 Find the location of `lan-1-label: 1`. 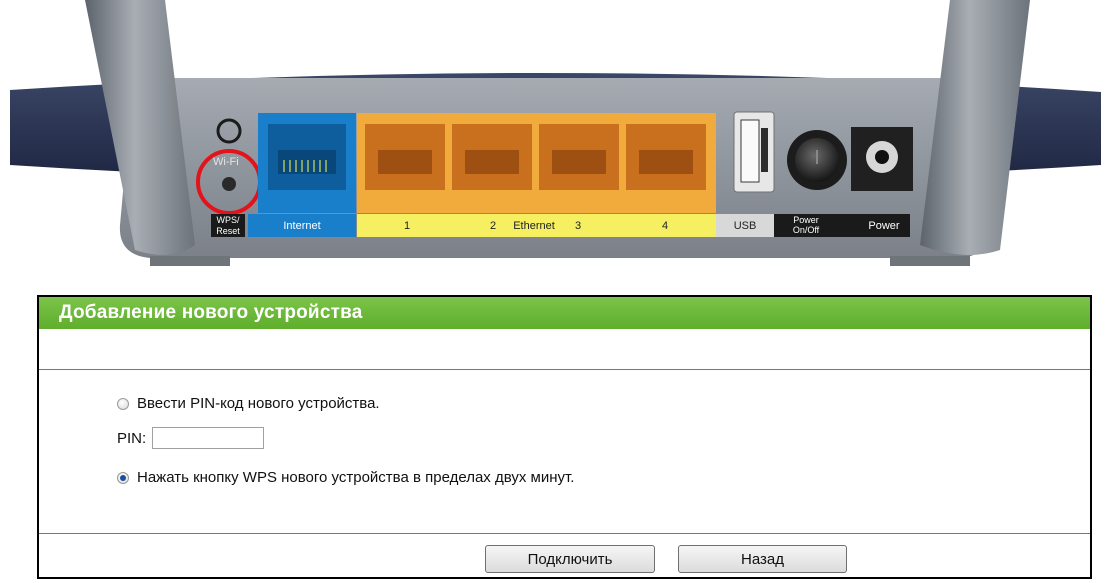

lan-1-label: 1 is located at coordinates (407, 226).